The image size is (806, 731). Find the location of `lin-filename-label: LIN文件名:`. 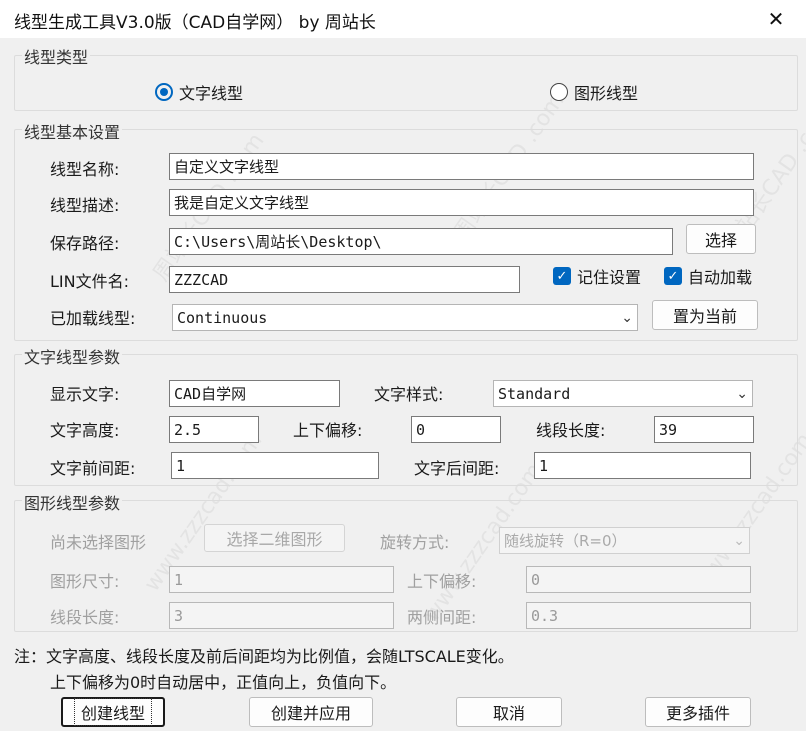

lin-filename-label: LIN文件名: is located at coordinates (89, 281).